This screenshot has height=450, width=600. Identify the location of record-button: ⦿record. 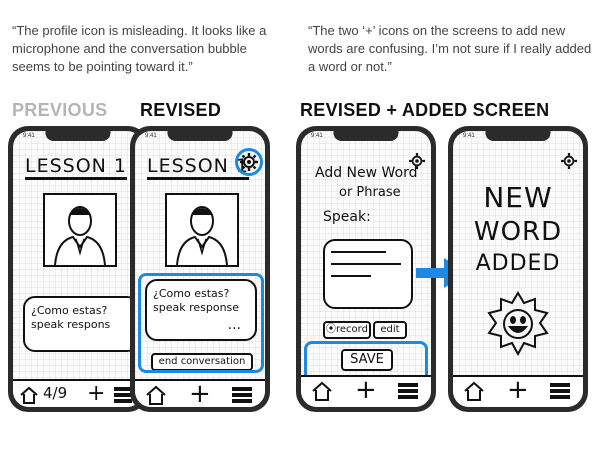
(347, 330).